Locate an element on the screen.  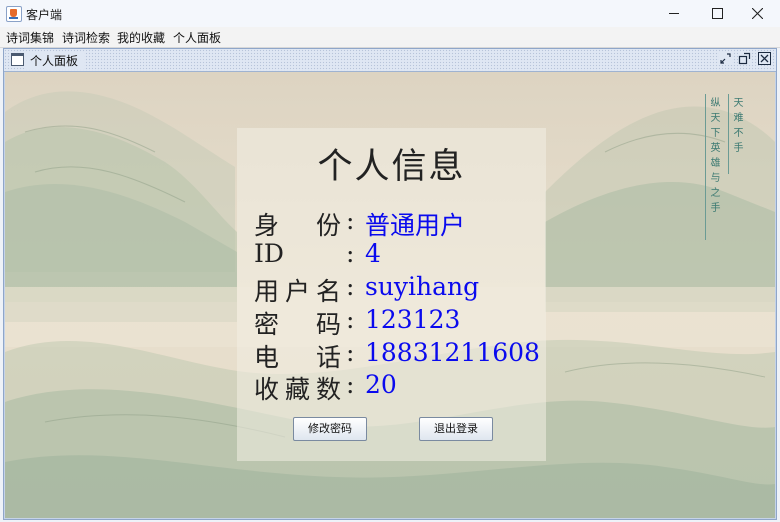
field-value: 普通用户 is located at coordinates (415, 225).